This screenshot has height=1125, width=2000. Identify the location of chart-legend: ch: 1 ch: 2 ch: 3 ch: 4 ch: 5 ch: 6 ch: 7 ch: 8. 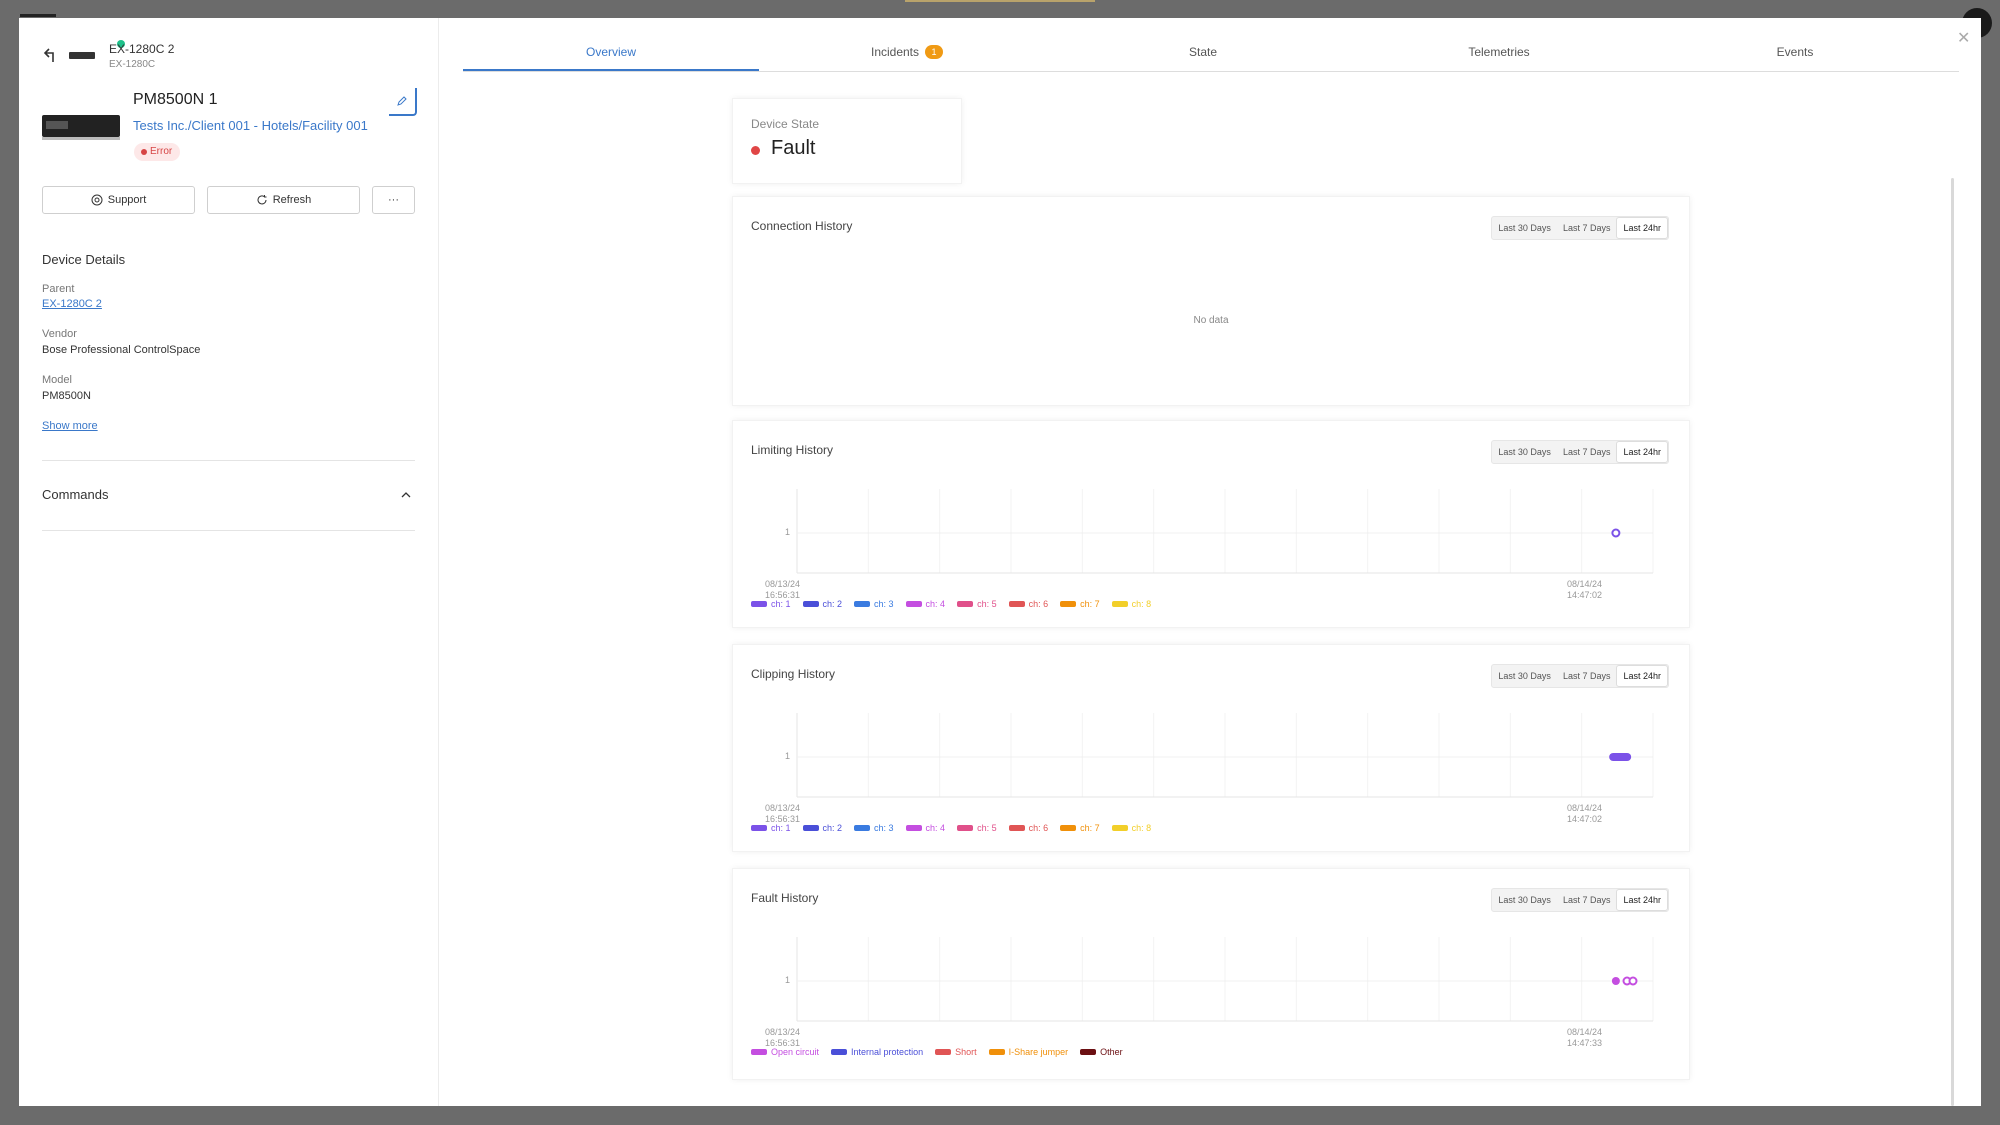
(951, 604).